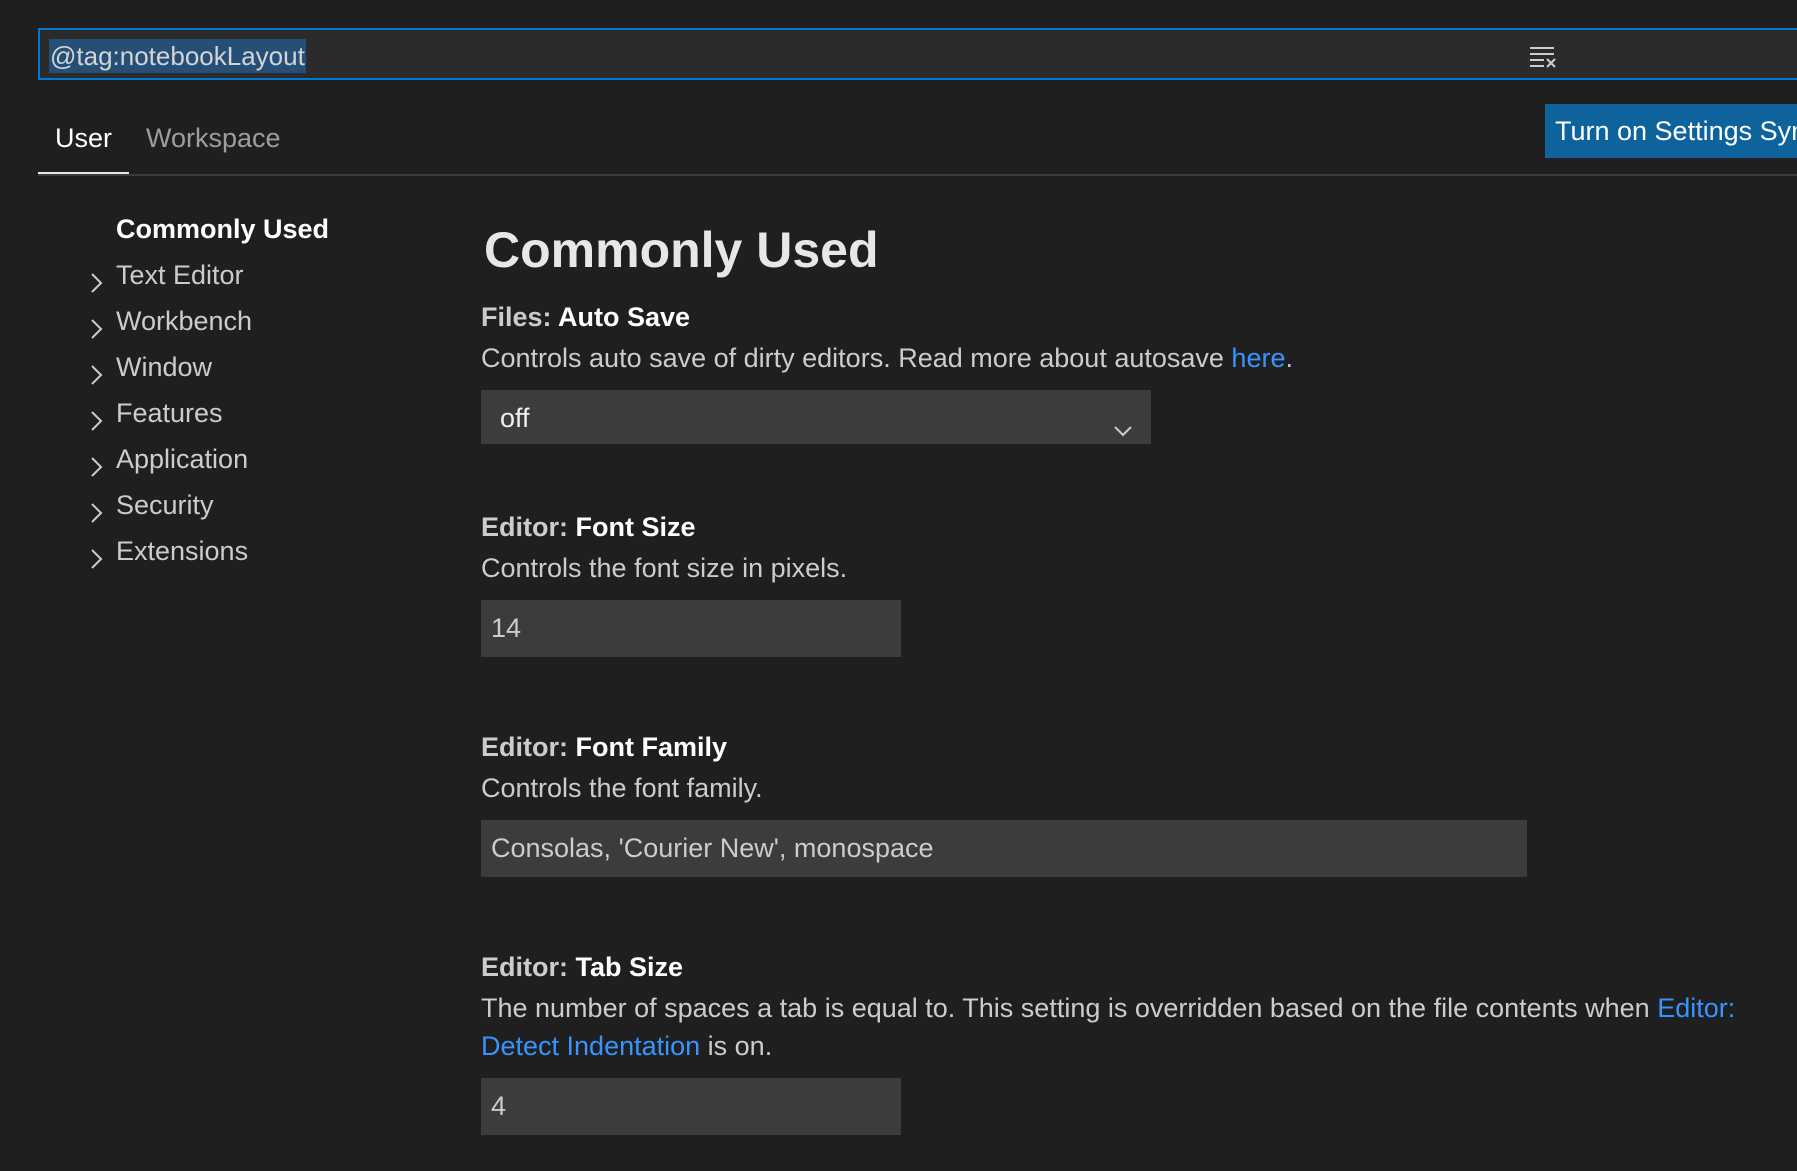 The width and height of the screenshot is (1797, 1171). What do you see at coordinates (260, 505) in the screenshot?
I see `toc-item-security: Security` at bounding box center [260, 505].